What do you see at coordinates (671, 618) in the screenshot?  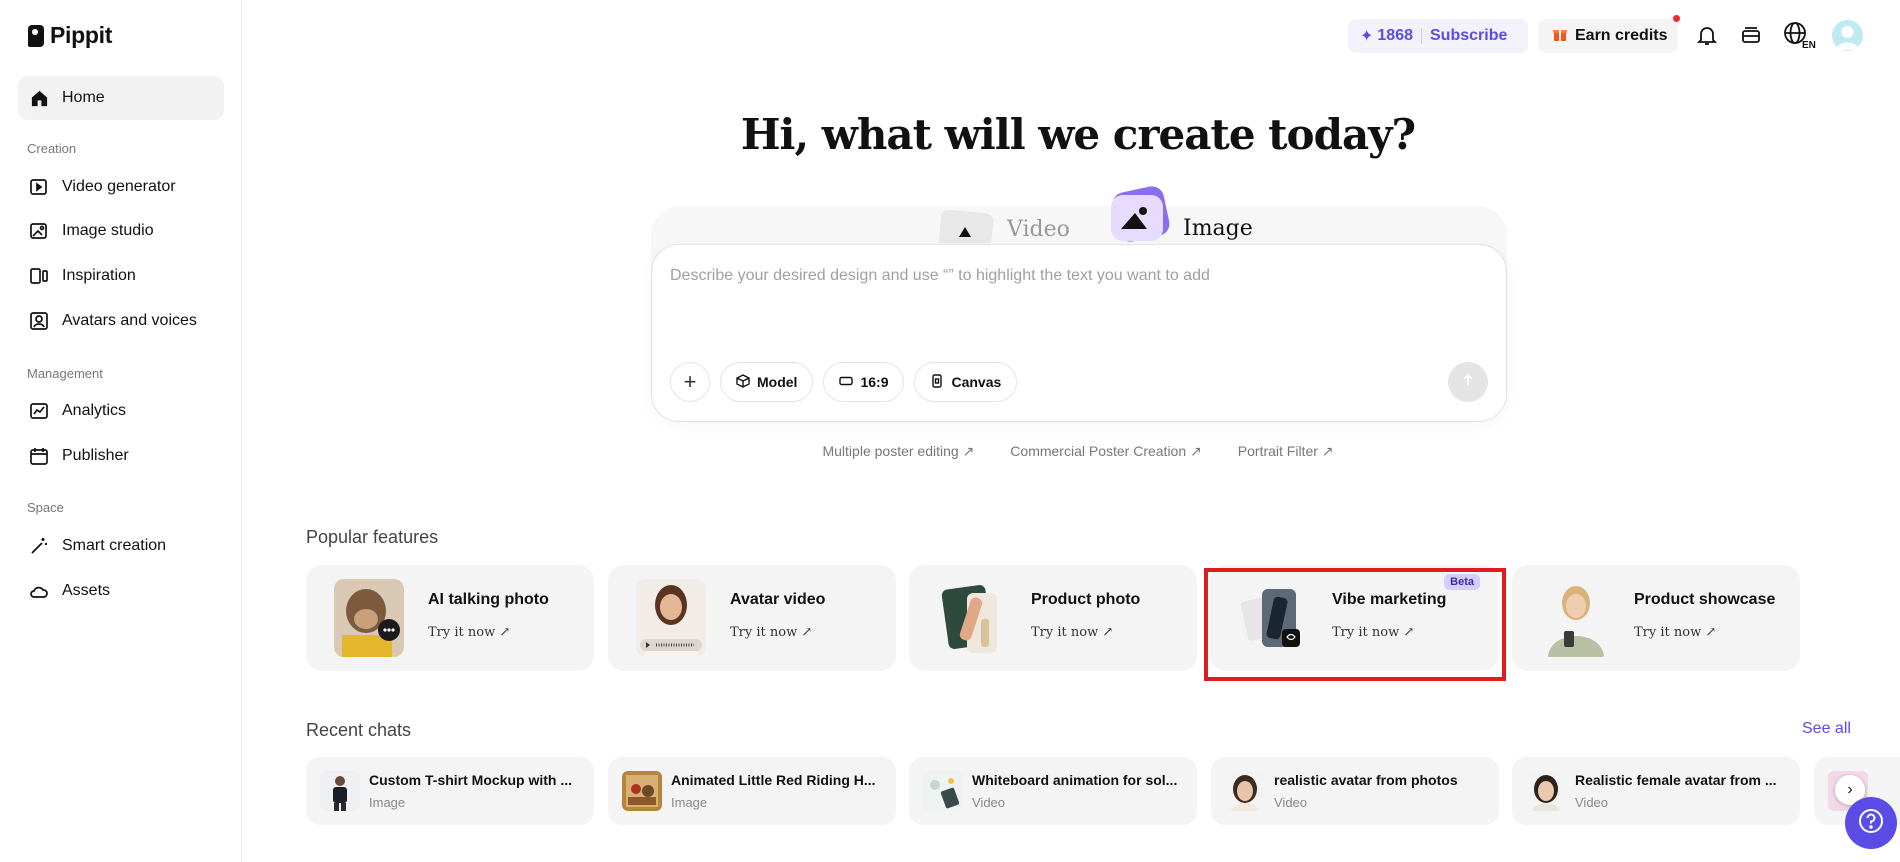 I see `avatar-video-thumbnail` at bounding box center [671, 618].